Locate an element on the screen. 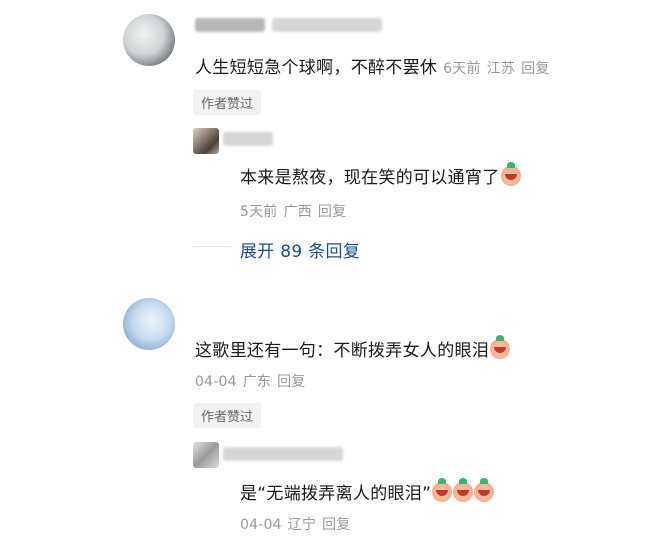 This screenshot has height=546, width=661. reply-meta: 04-04 辽宁 回复 is located at coordinates (298, 524).